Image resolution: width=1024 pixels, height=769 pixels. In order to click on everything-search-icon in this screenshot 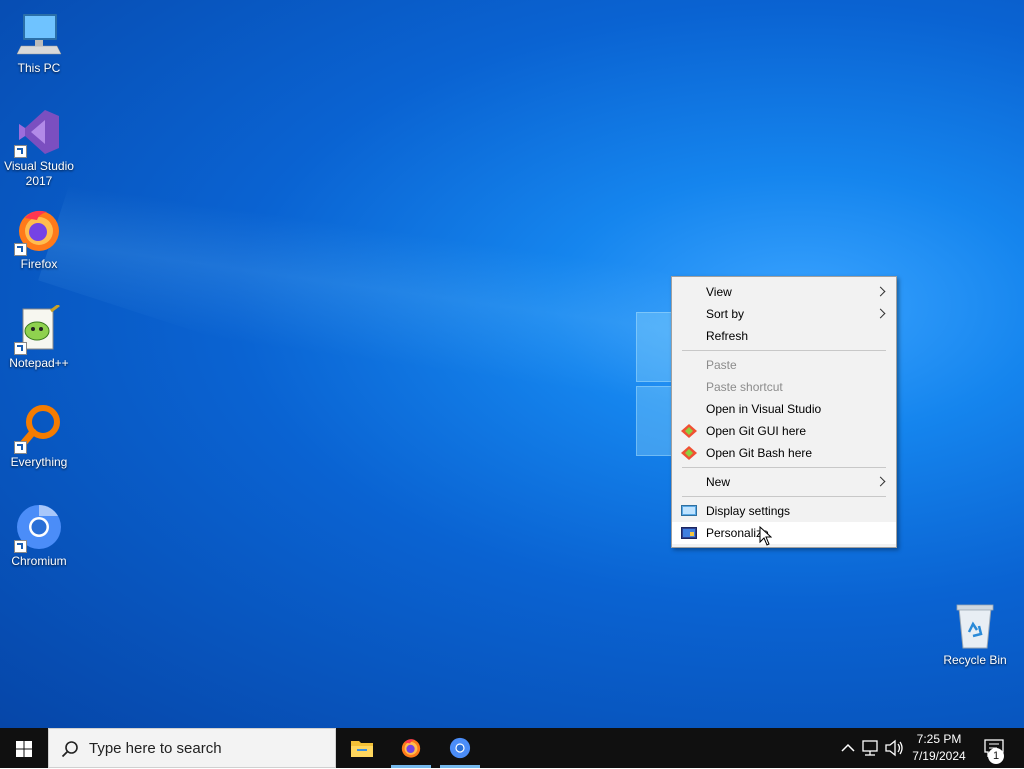, I will do `click(38, 429)`.